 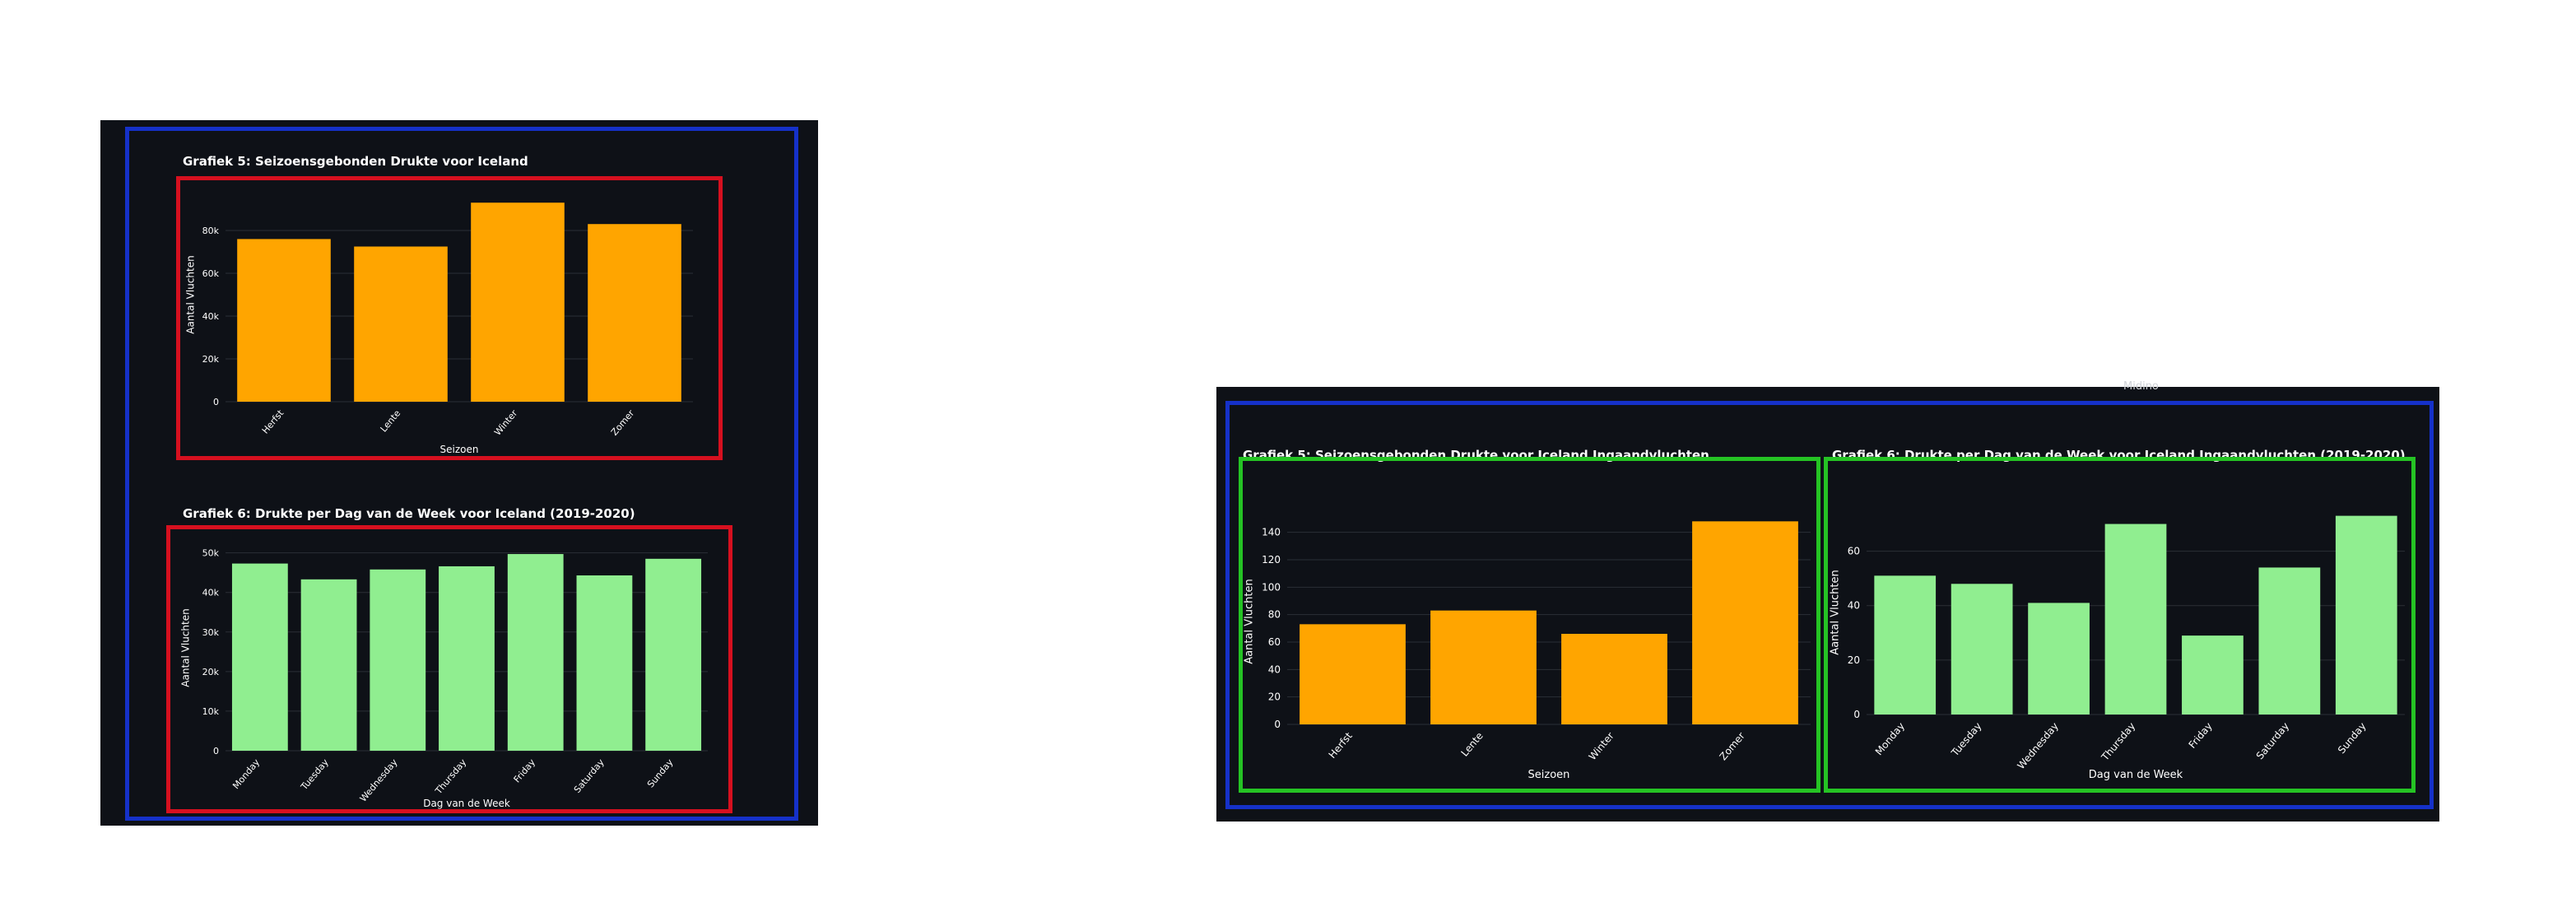 I want to click on y-tick-label: 60k, so click(x=211, y=273).